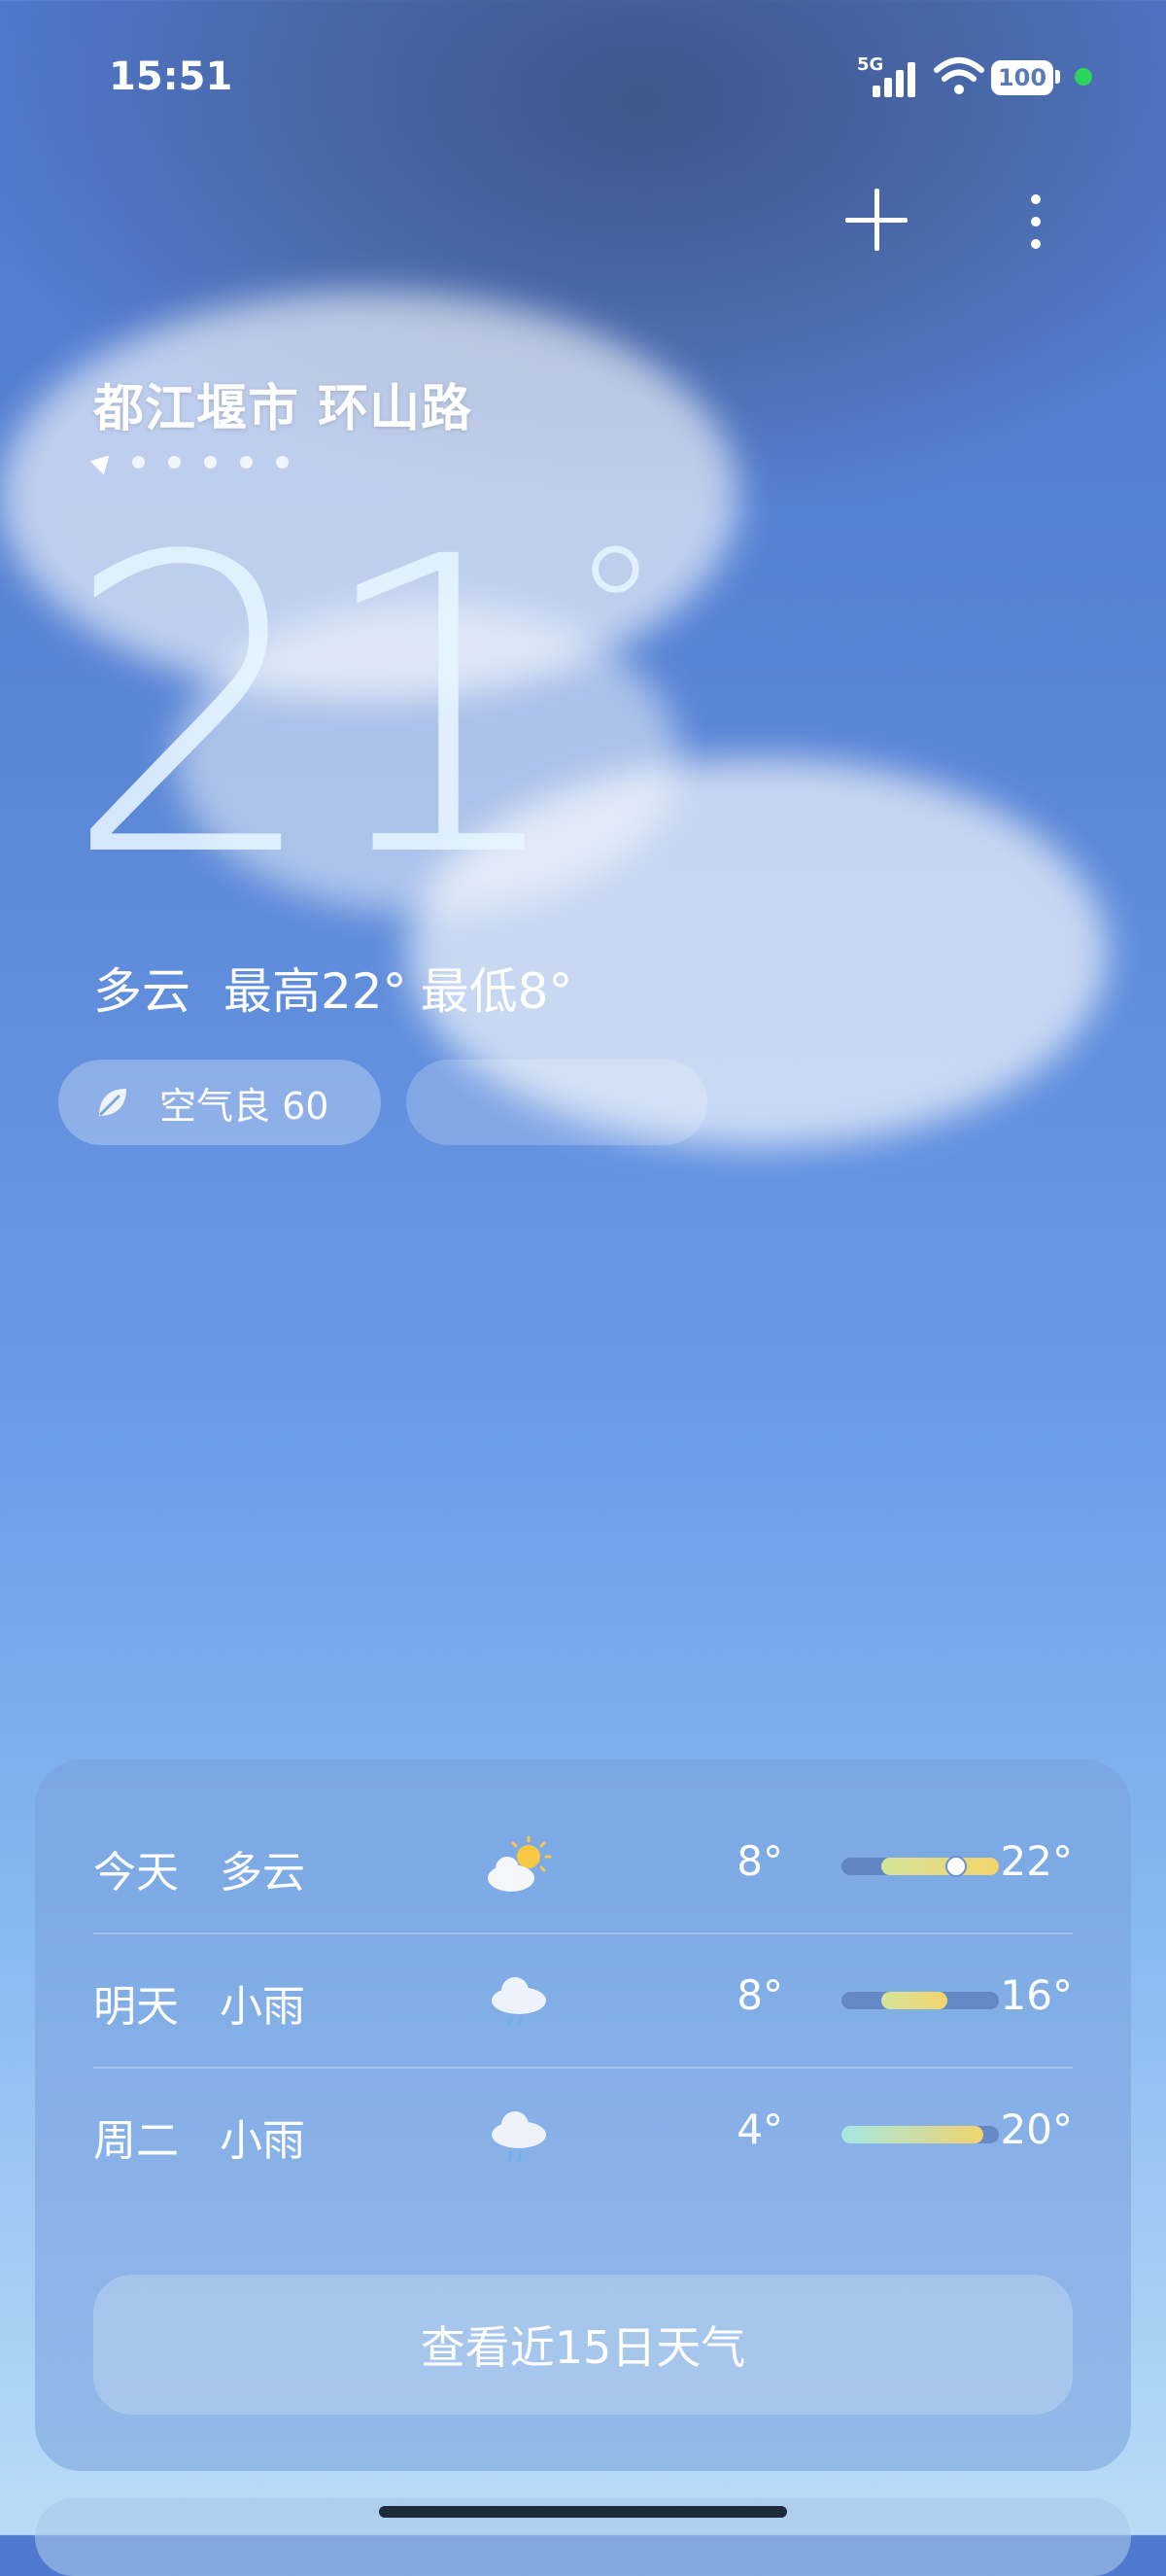 The image size is (1166, 2576). Describe the element at coordinates (316, 709) in the screenshot. I see `temperature-value: 21` at that location.